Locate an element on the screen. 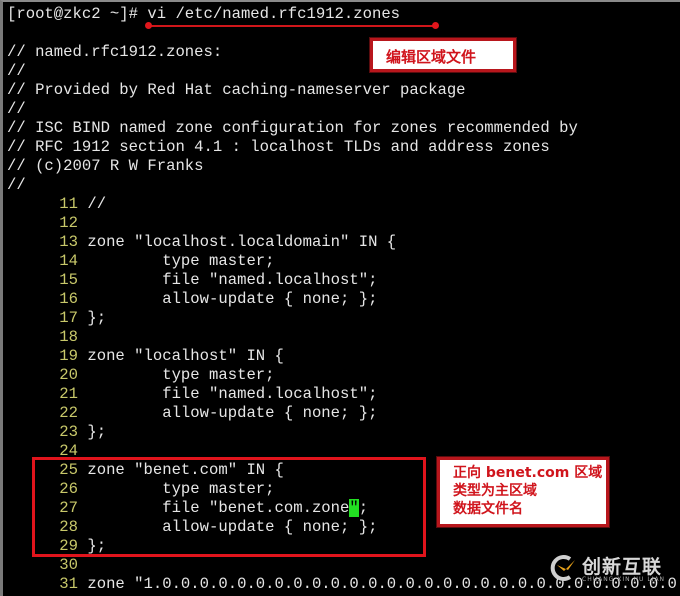  code-line: 13 zone "localhost.localdomain" IN { is located at coordinates (201, 242).